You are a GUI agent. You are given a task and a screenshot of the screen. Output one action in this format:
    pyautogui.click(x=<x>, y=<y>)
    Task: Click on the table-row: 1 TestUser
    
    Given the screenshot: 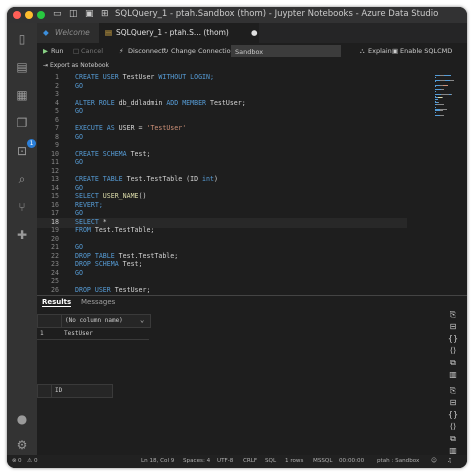 What is the action you would take?
    pyautogui.click(x=93, y=334)
    